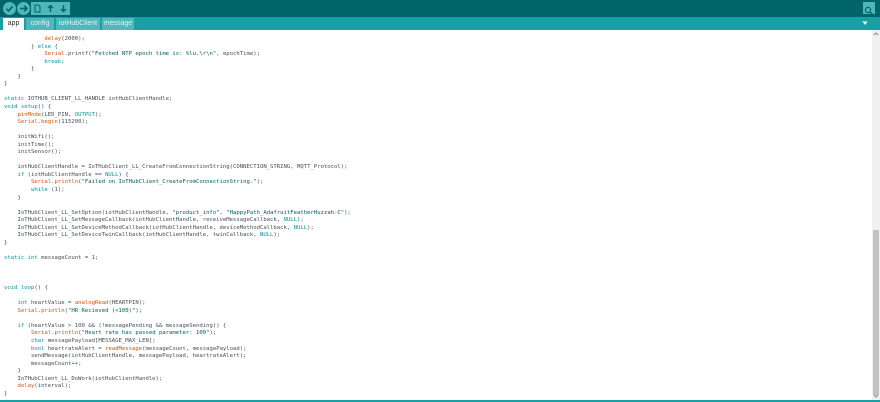 The image size is (880, 402). I want to click on code-token: {, so click(54, 46).